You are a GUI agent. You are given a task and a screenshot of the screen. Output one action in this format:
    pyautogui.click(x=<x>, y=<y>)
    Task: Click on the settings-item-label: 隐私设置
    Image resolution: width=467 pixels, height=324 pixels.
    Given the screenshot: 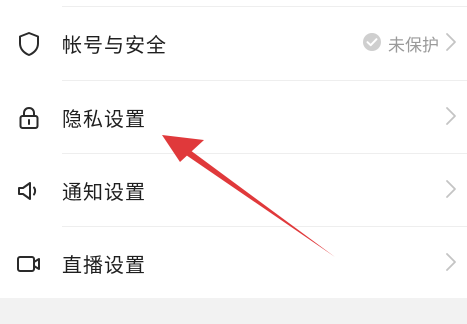 What is the action you would take?
    pyautogui.click(x=104, y=119)
    